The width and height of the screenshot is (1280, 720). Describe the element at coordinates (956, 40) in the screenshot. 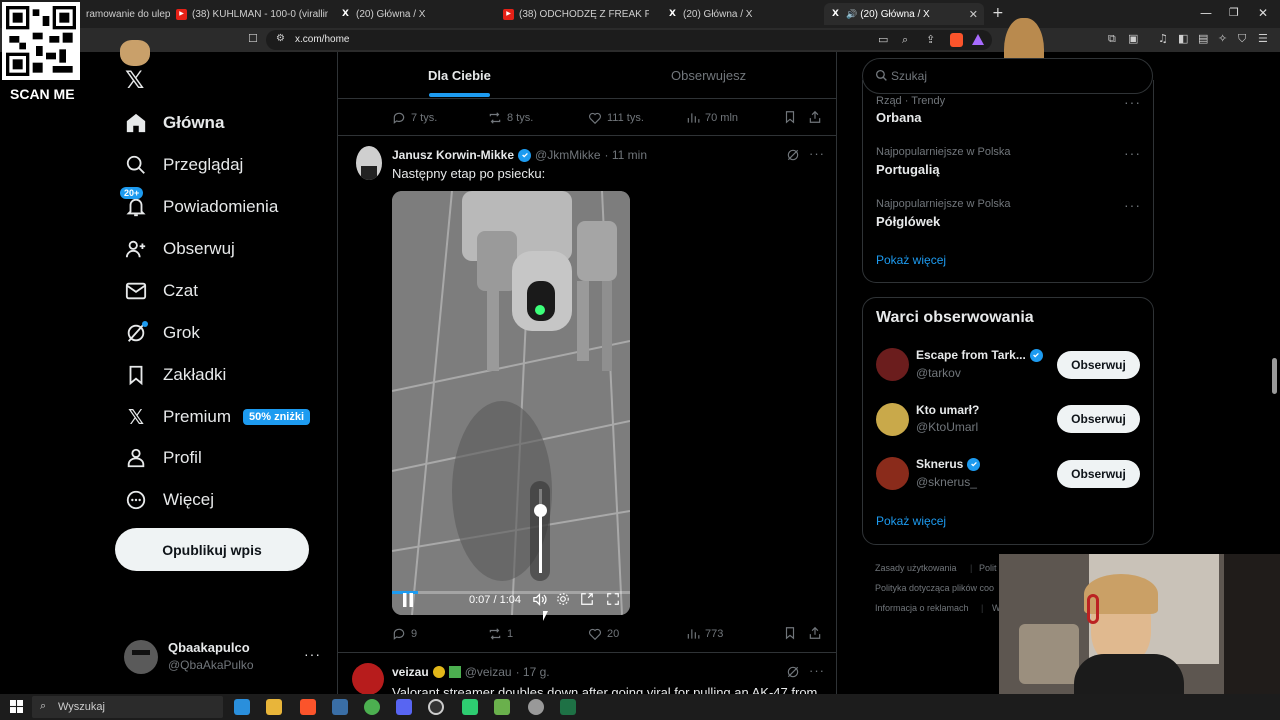

I see `brave-shield-icon` at that location.